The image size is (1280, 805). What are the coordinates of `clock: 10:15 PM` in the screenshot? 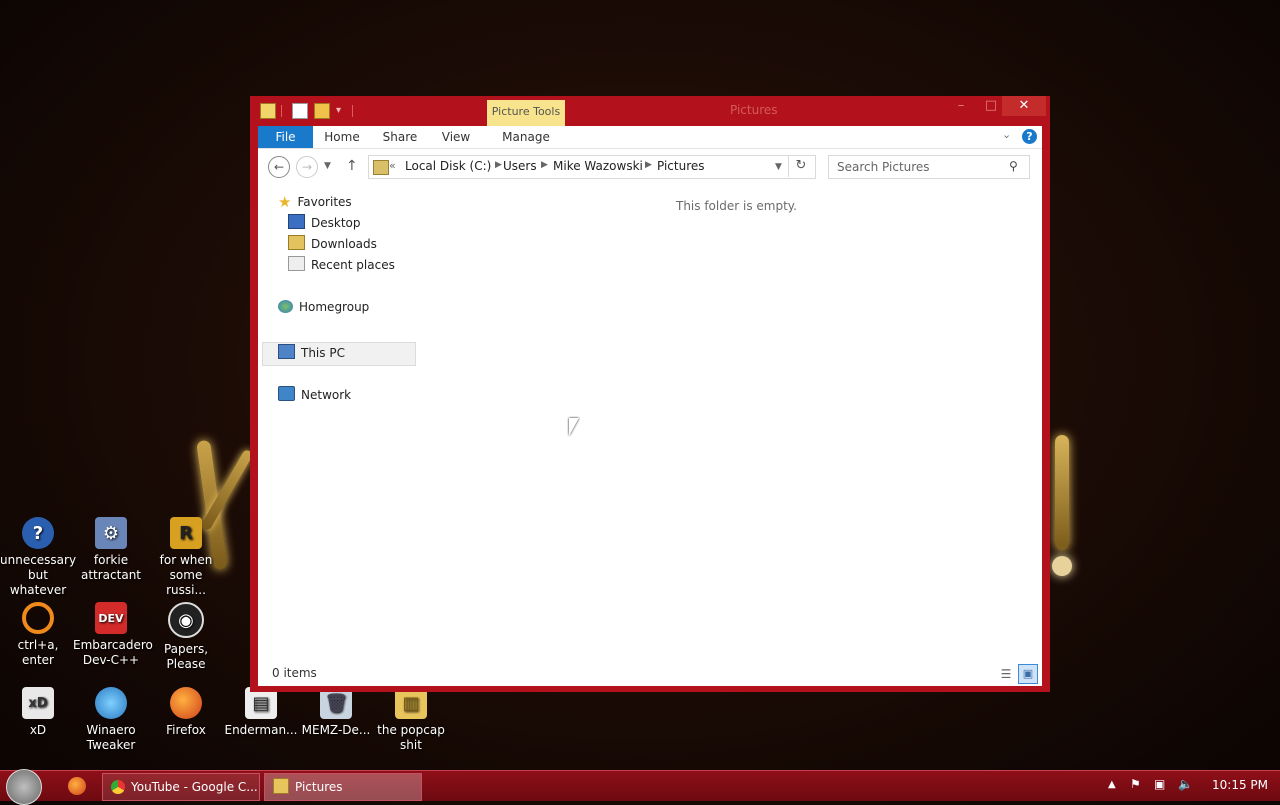 It's located at (1240, 785).